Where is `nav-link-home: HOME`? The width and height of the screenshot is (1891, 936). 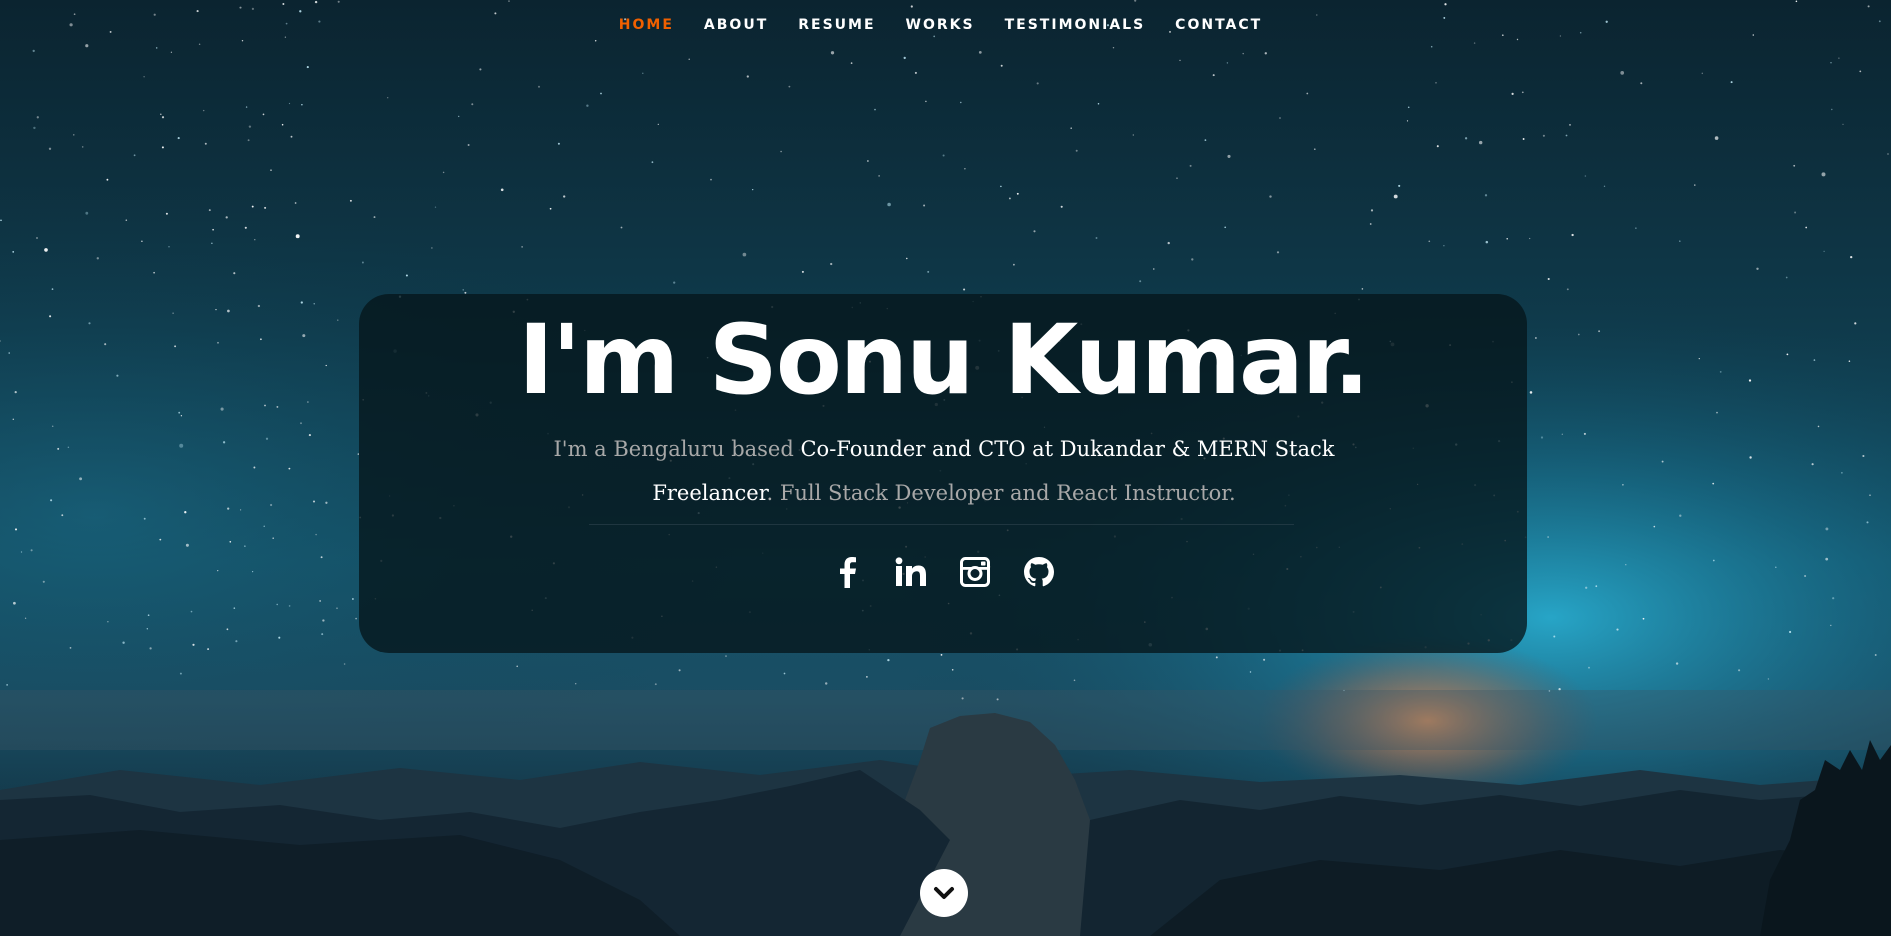
nav-link-home: HOME is located at coordinates (646, 25).